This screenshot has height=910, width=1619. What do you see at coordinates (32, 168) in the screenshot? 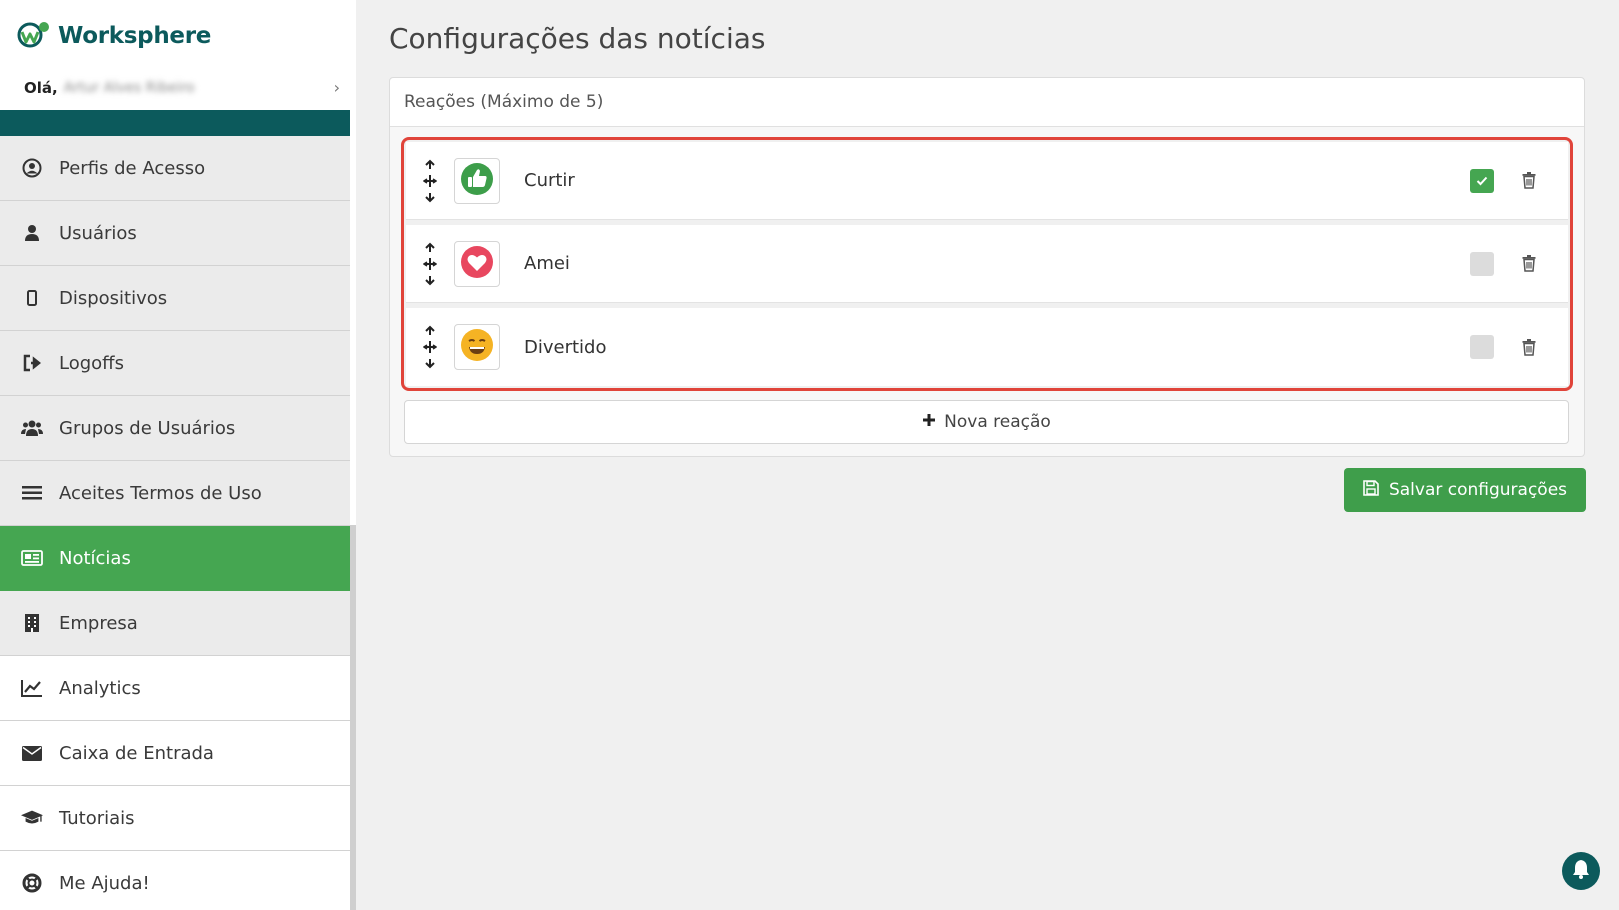
I see `user-circle-icon` at bounding box center [32, 168].